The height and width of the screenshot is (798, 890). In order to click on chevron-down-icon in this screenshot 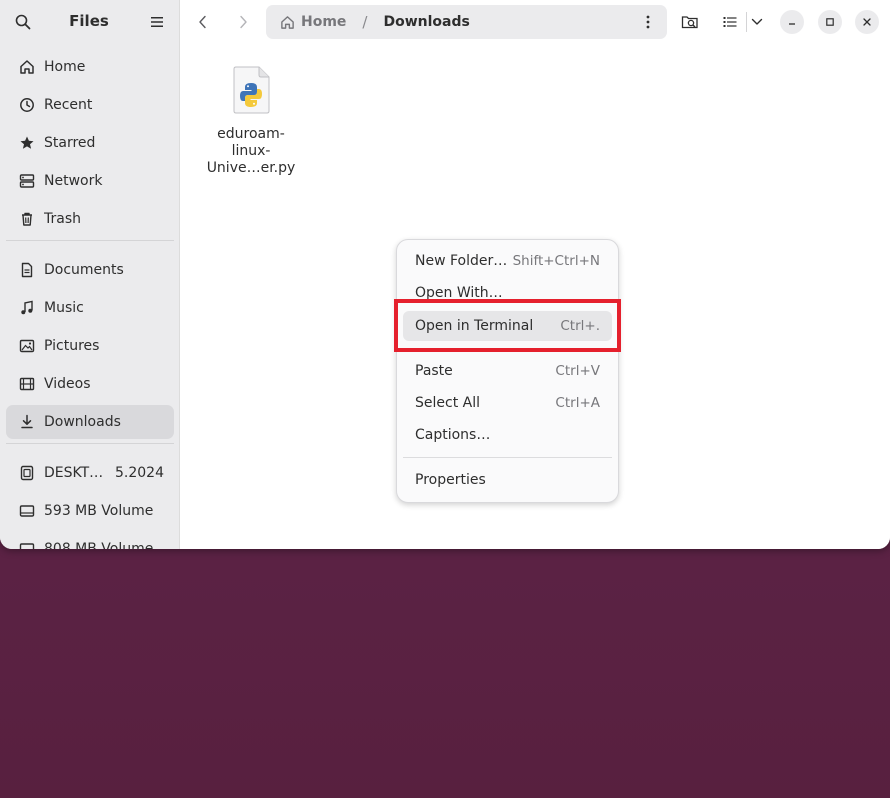, I will do `click(757, 21)`.